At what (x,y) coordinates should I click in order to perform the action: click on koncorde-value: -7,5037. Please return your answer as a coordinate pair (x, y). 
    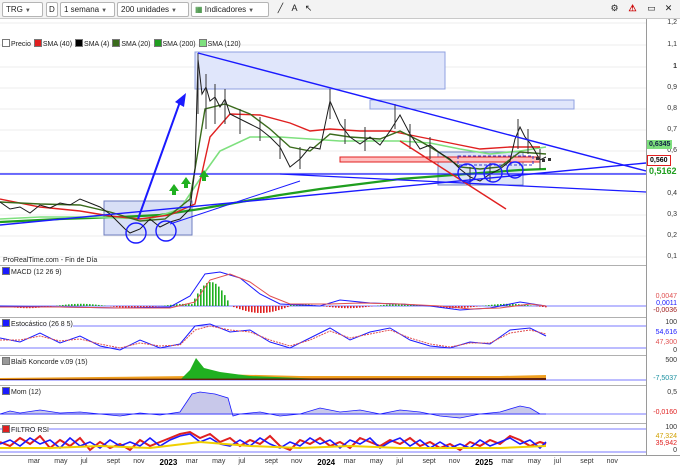
    Looking at the image, I should click on (665, 378).